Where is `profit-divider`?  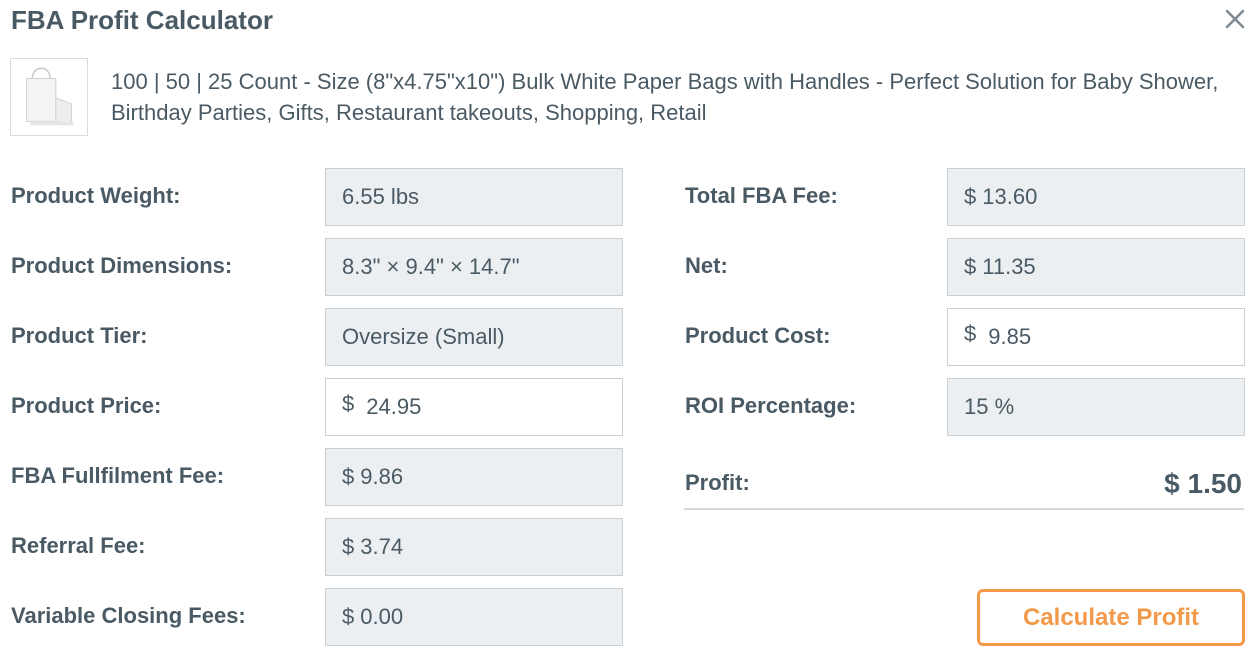 profit-divider is located at coordinates (964, 509).